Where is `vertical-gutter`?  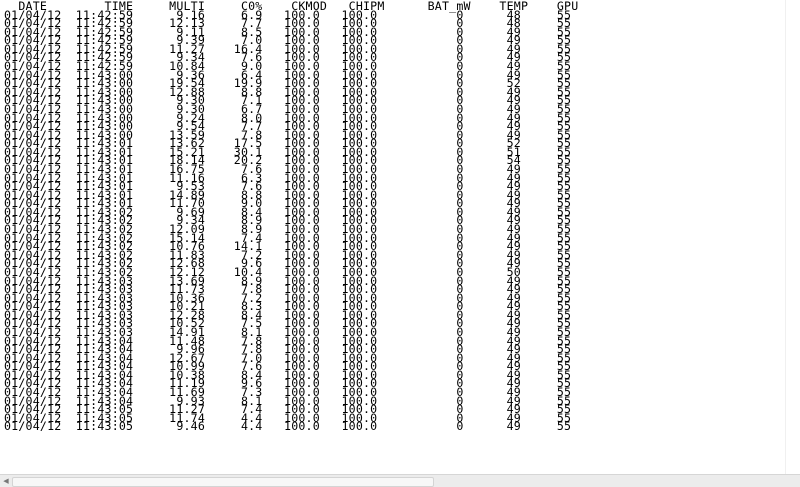 vertical-gutter is located at coordinates (792, 237).